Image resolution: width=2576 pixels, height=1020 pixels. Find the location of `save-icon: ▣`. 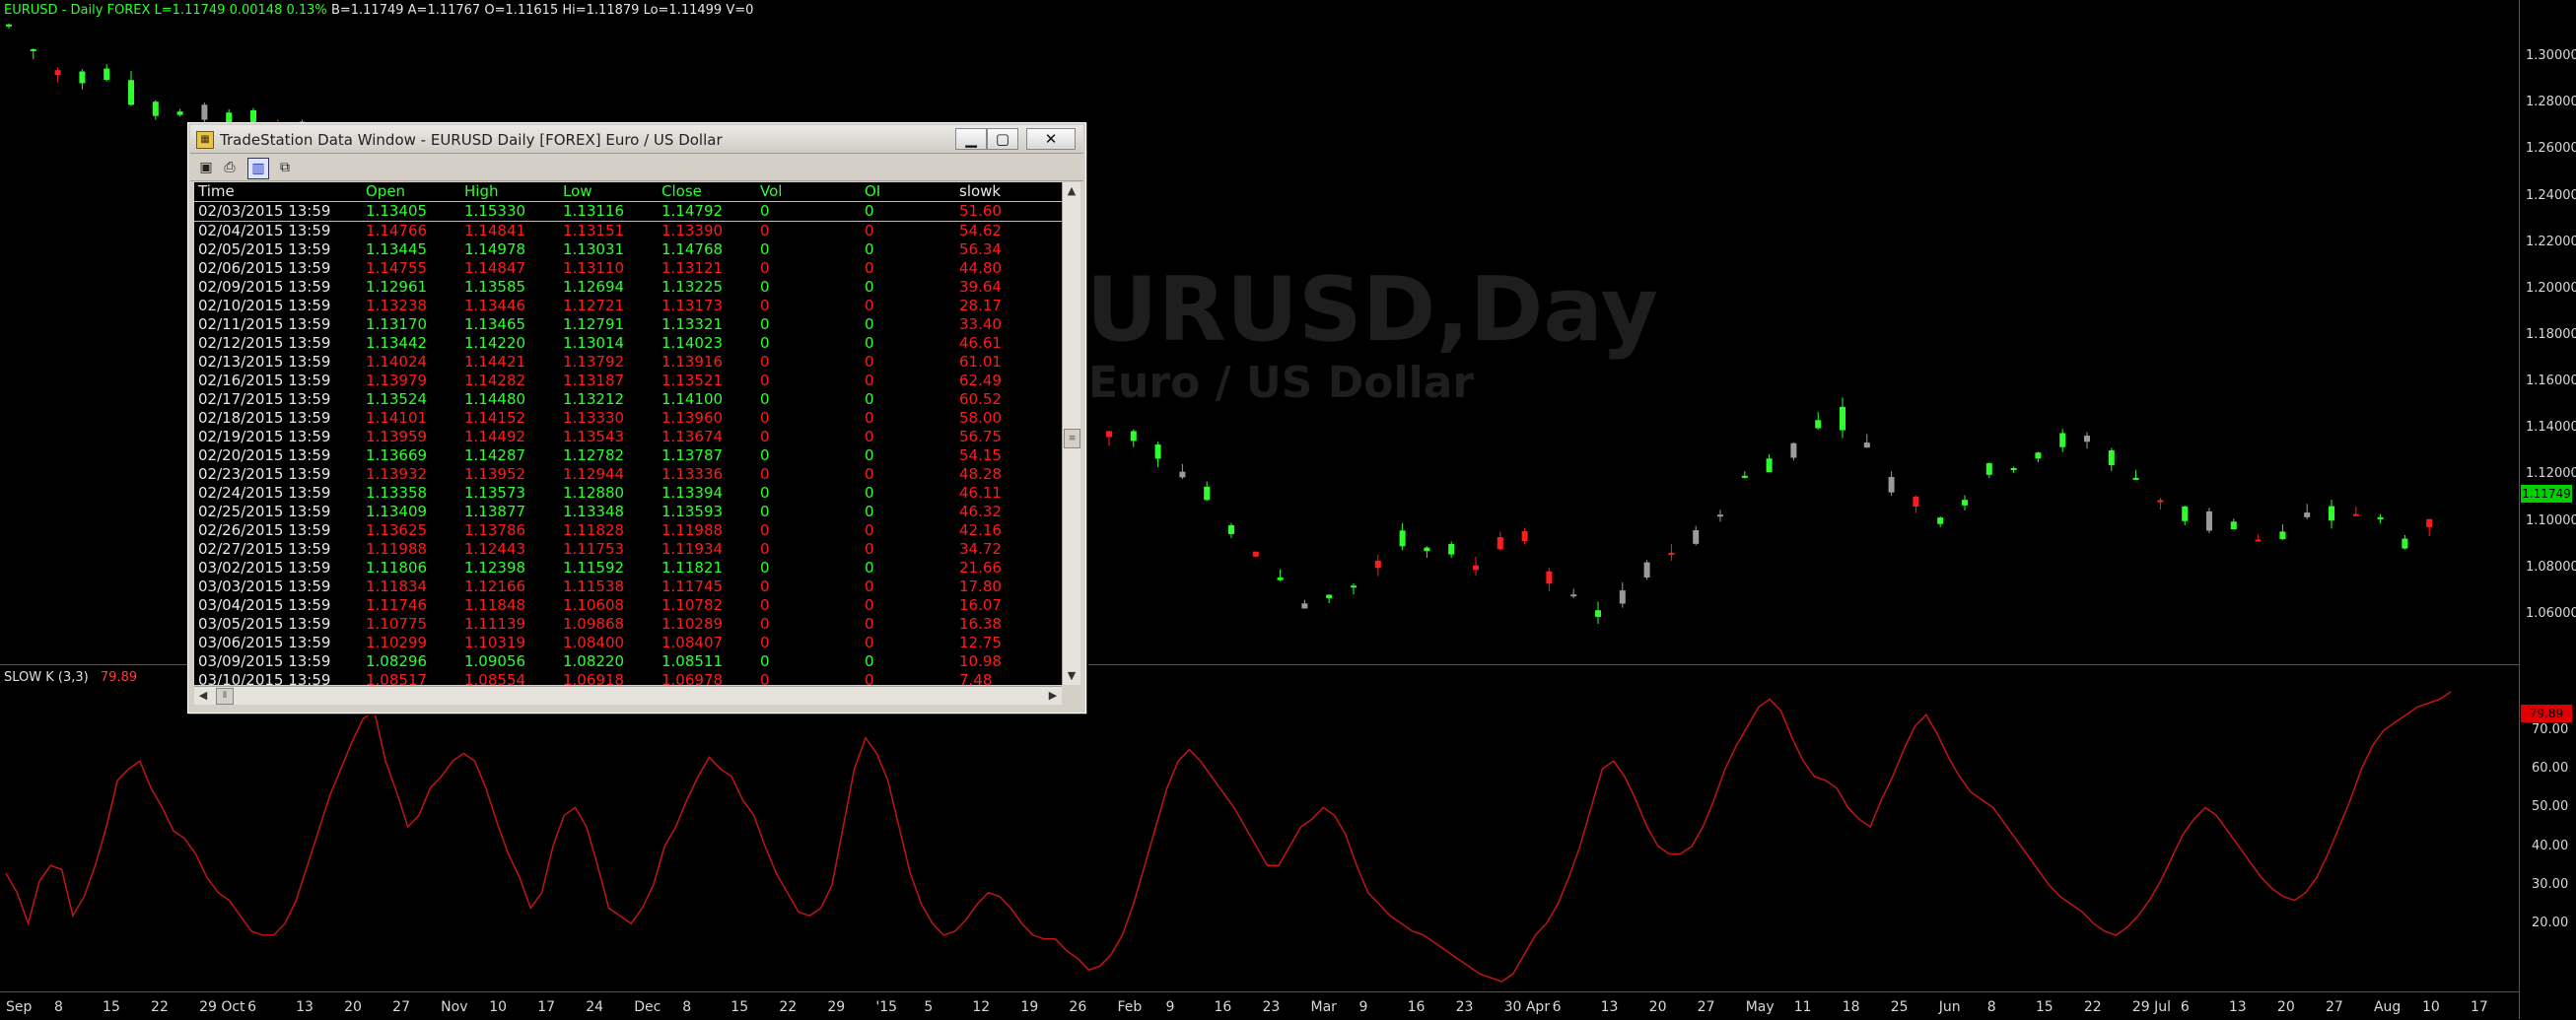

save-icon: ▣ is located at coordinates (206, 167).